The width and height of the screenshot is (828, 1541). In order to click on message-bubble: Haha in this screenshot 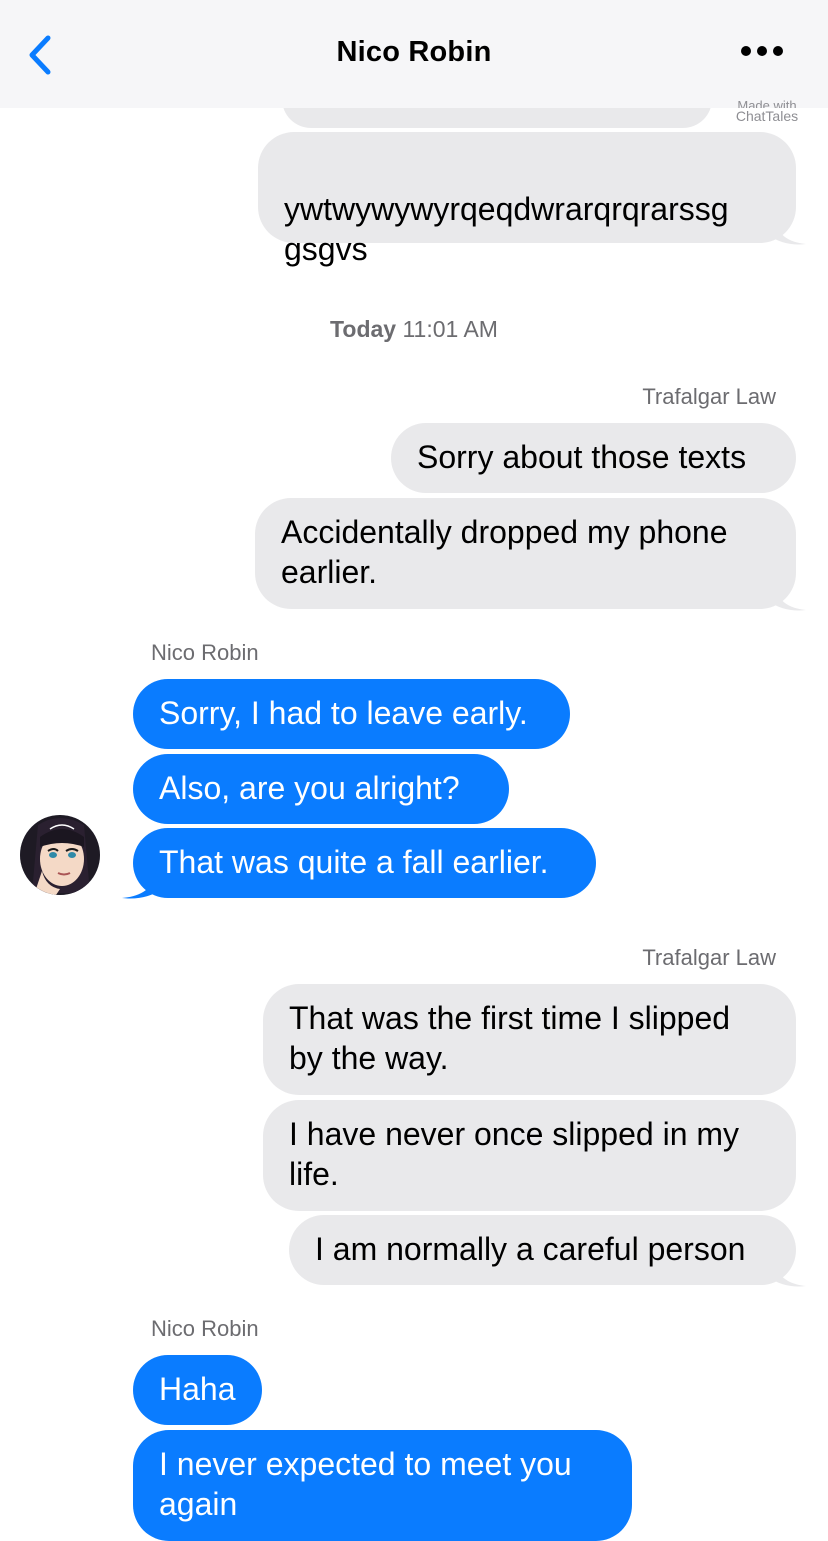, I will do `click(197, 1390)`.